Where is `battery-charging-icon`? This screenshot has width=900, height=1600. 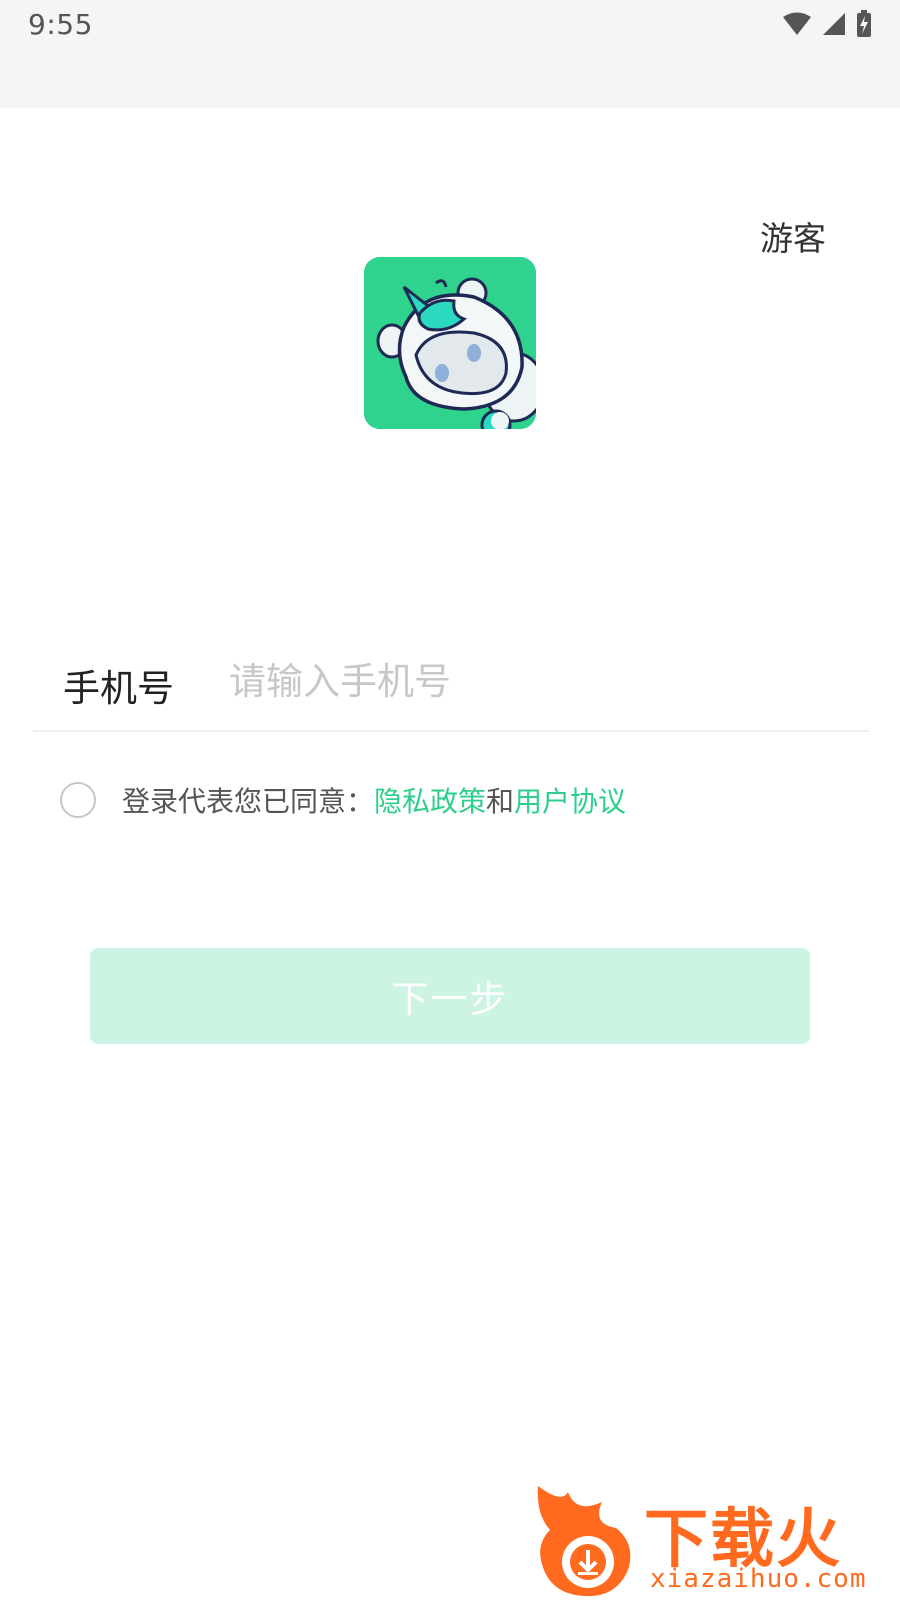 battery-charging-icon is located at coordinates (864, 24).